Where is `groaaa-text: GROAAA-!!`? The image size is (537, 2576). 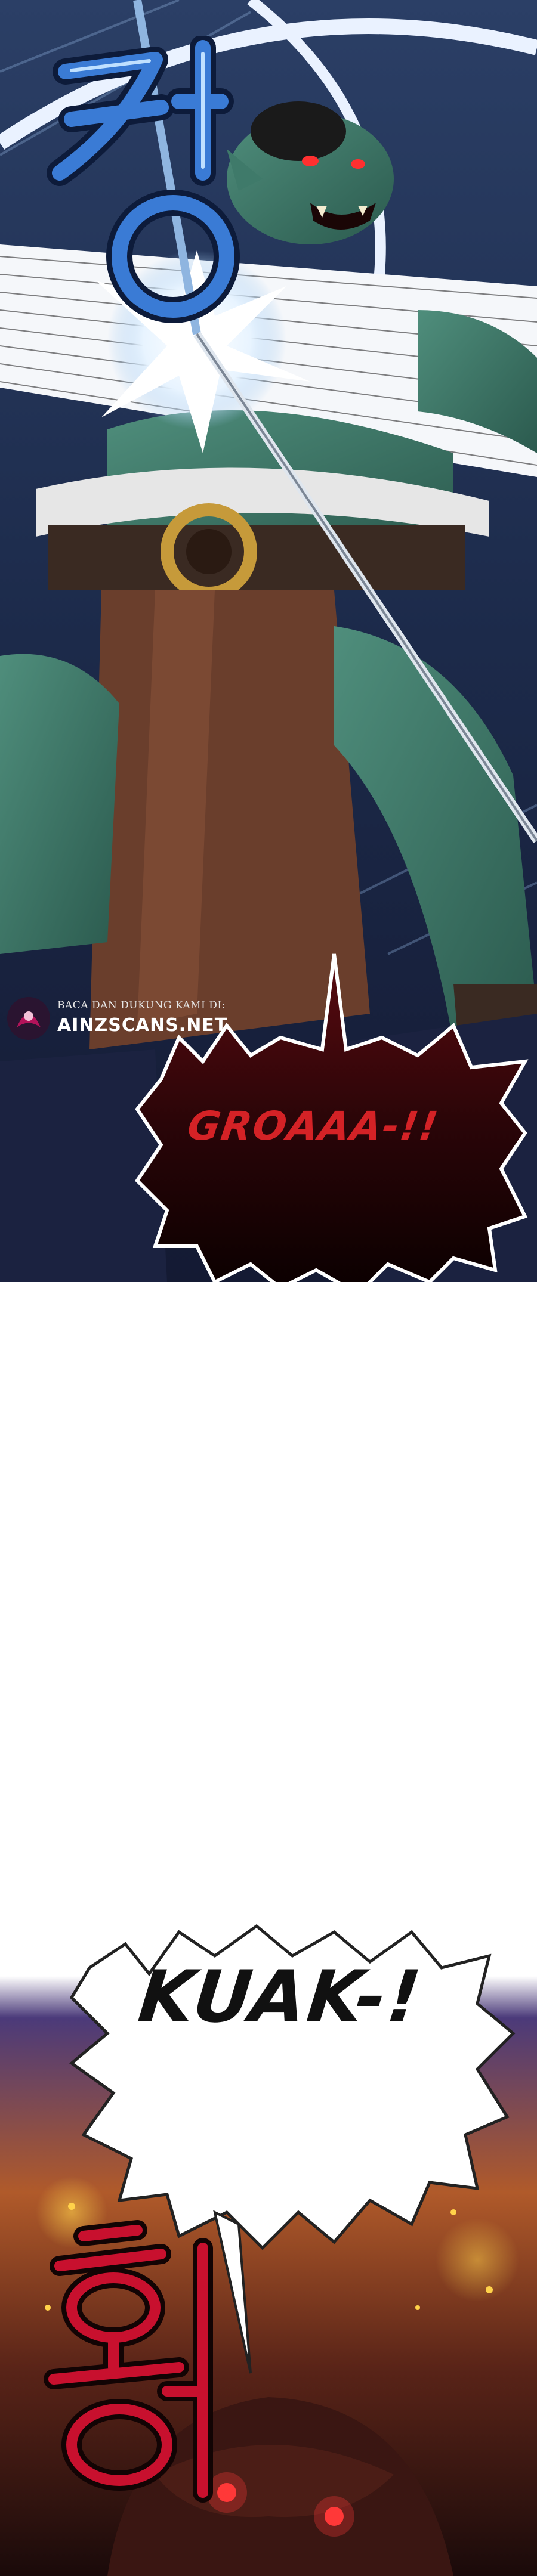 groaaa-text: GROAAA-!! is located at coordinates (313, 1126).